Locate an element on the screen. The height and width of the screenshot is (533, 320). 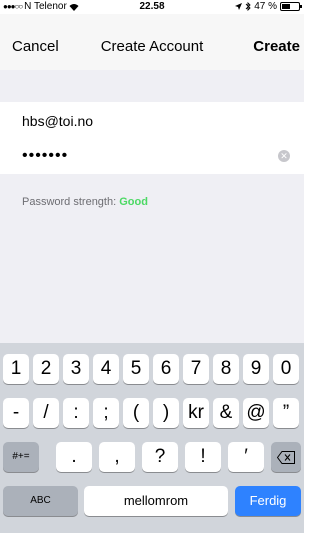
password-strength-value: Good is located at coordinates (133, 202).